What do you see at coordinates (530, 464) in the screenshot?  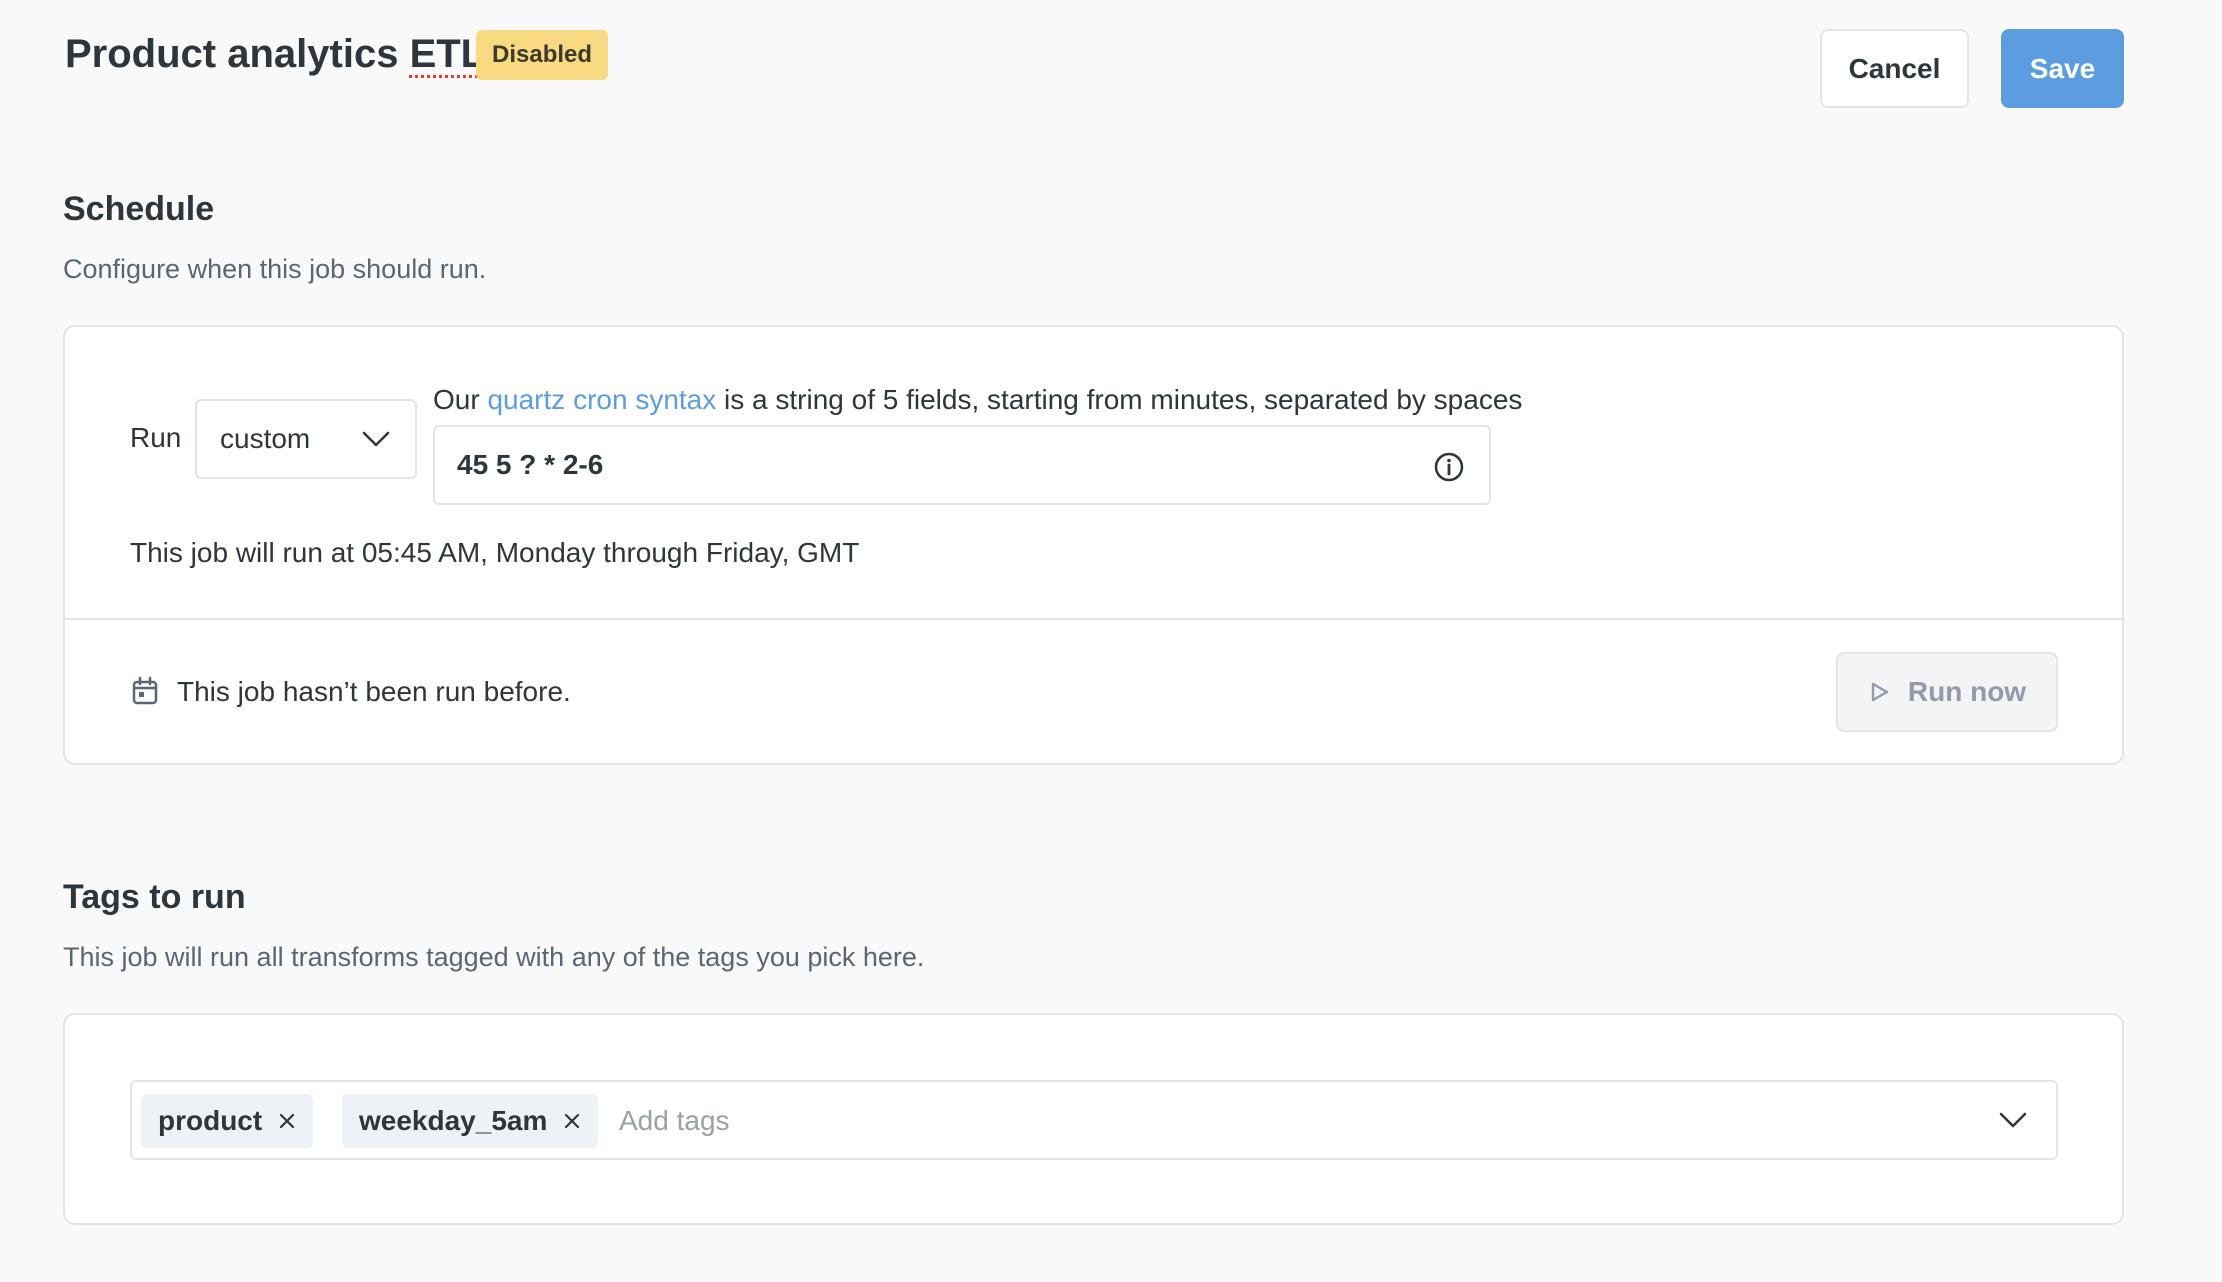 I see `cron-expression-value: 45 5 ? * 2-6` at bounding box center [530, 464].